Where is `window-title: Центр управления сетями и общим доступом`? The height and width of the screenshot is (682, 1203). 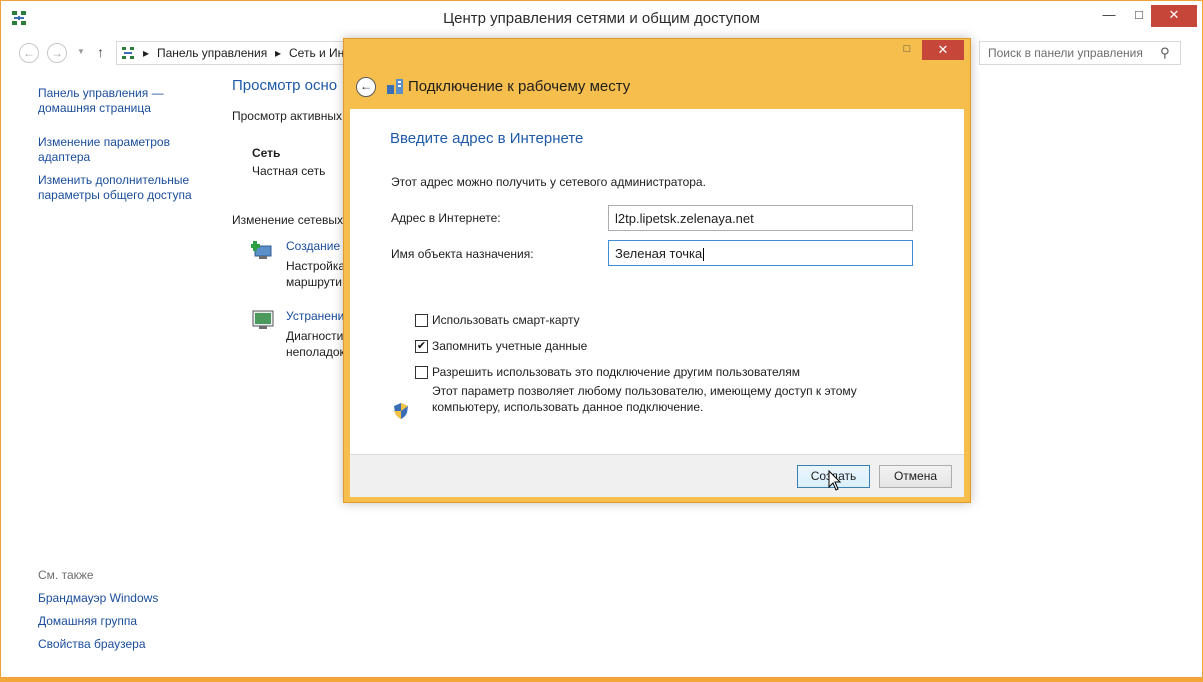
window-title: Центр управления сетями и общим доступом is located at coordinates (601, 18).